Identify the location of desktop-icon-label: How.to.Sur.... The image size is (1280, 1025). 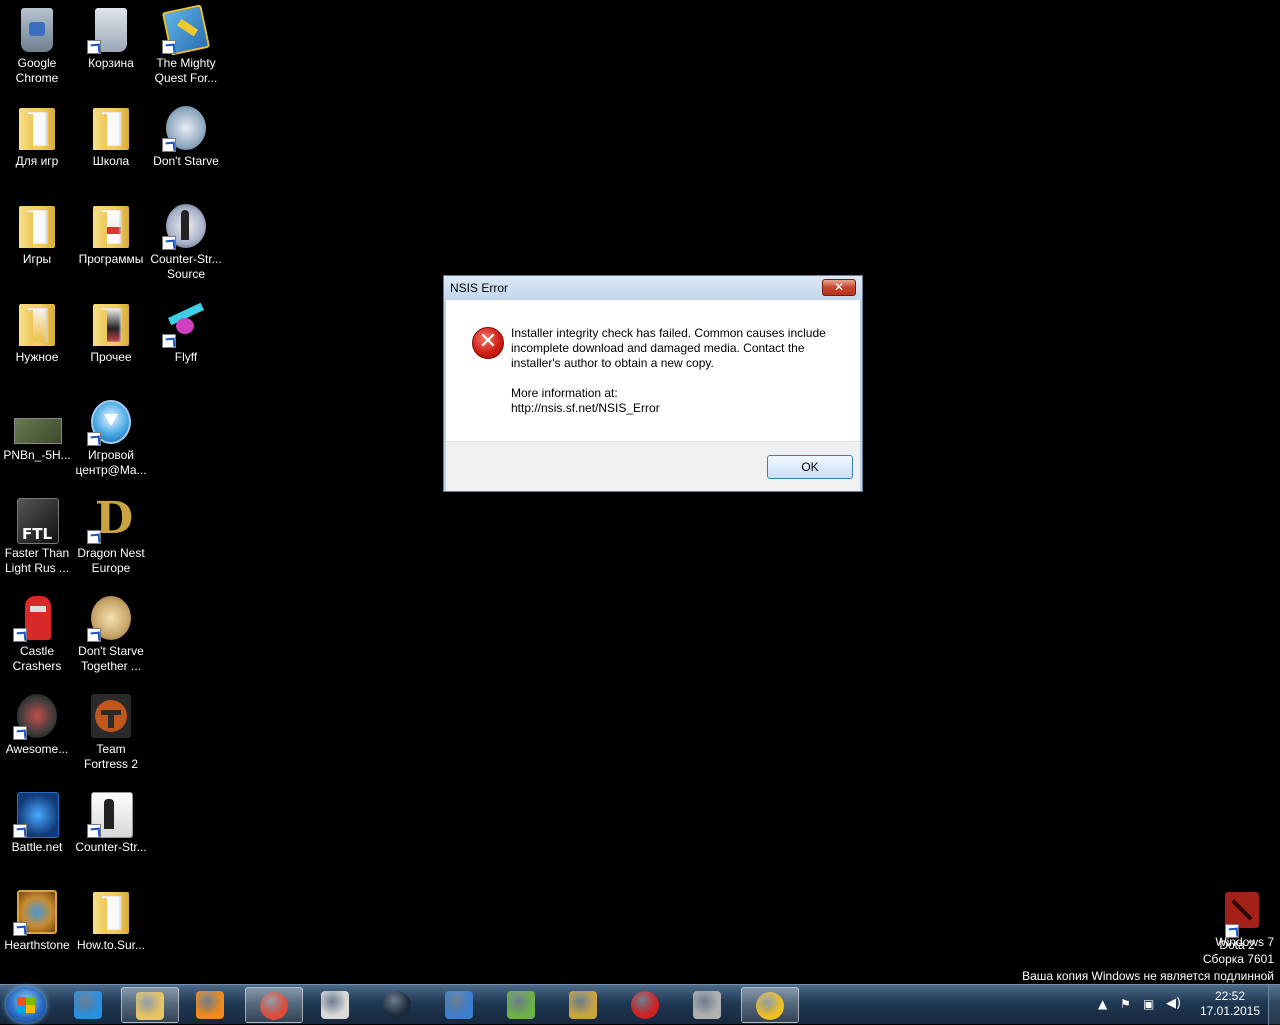
(111, 945).